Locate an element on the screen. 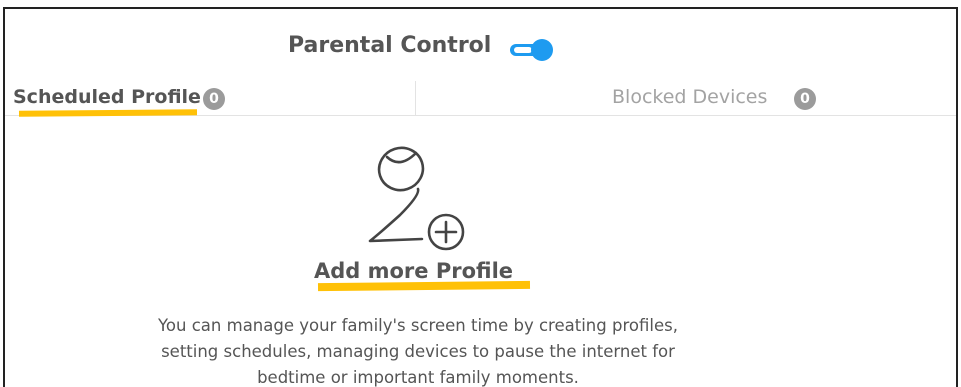 The image size is (961, 387). add-profile-illustration-svg is located at coordinates (416, 198).